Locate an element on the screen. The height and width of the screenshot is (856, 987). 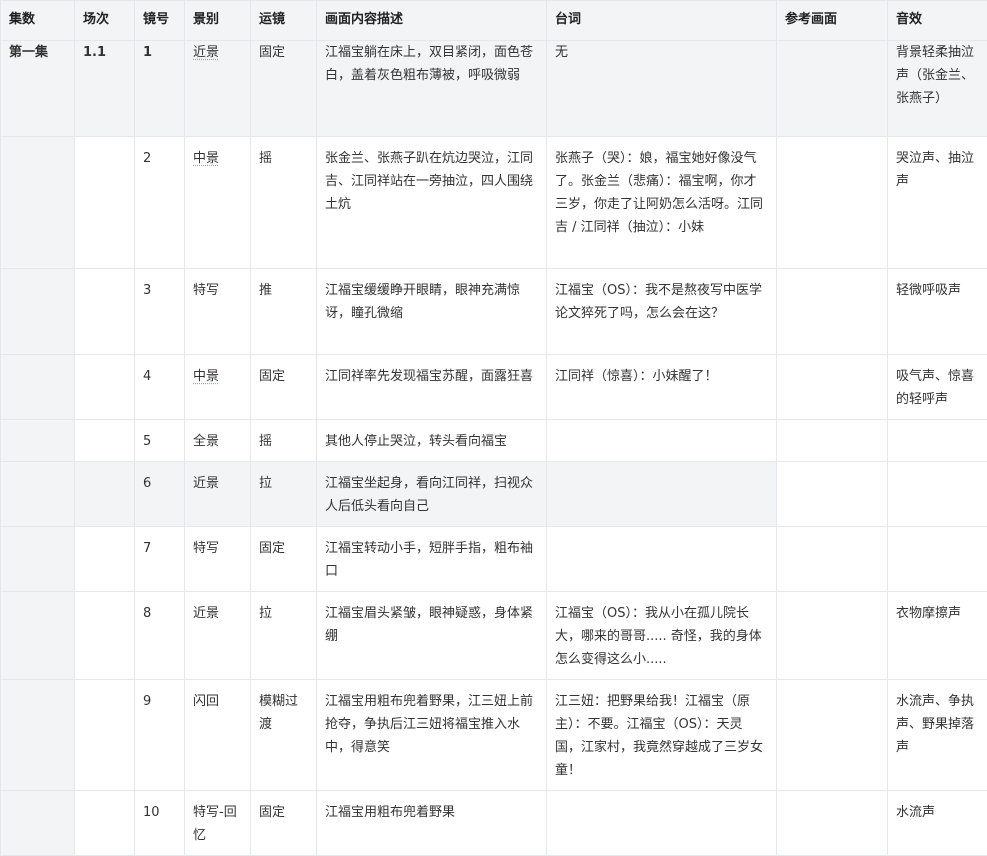
table-row: 5 全景 摇 其他人停止哭泣，转头看向福宝 is located at coordinates (494, 441).